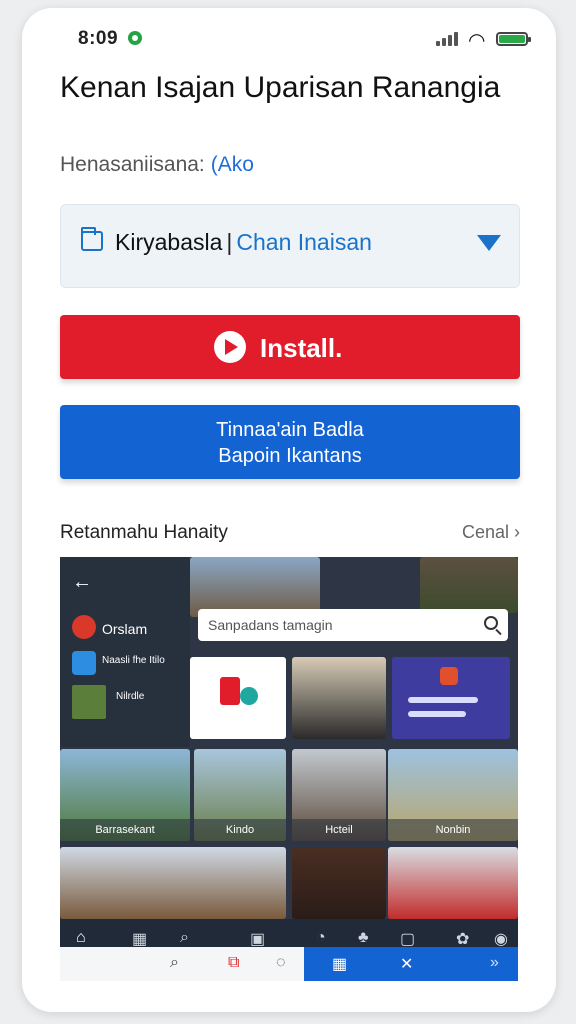 Image resolution: width=576 pixels, height=1024 pixels. What do you see at coordinates (289, 964) in the screenshot?
I see `app-tab-bar: ⌕ ⧉ ◌ ▦ ✕ »` at bounding box center [289, 964].